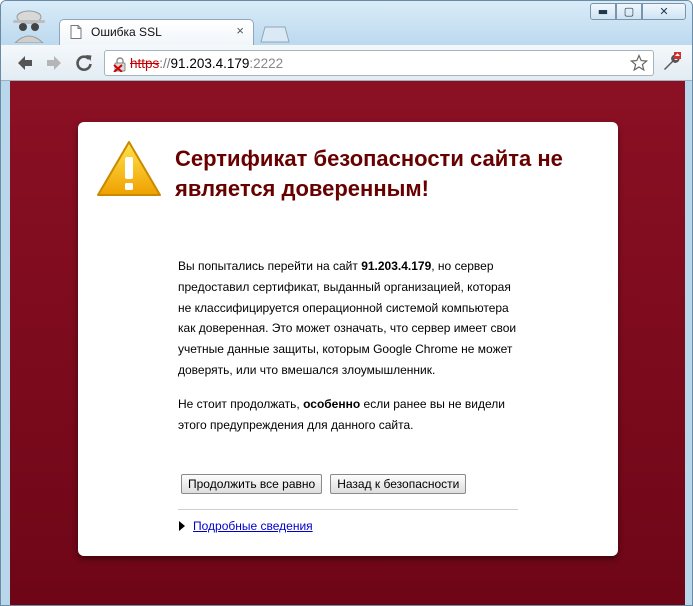 This screenshot has width=693, height=606. What do you see at coordinates (126, 32) in the screenshot?
I see `tab-title: Ошибка SSL` at bounding box center [126, 32].